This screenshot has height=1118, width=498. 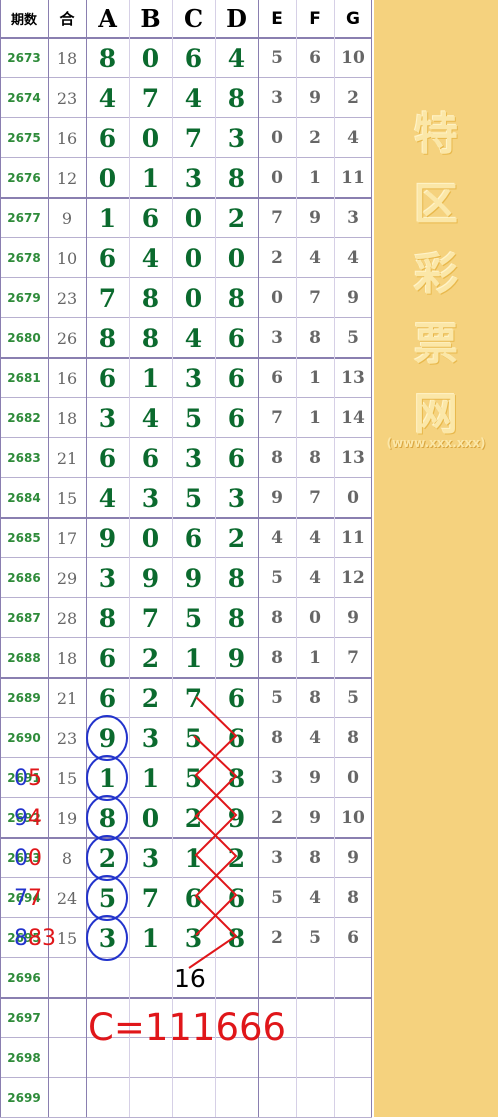 I want to click on annotation-overlay, so click(x=162, y=832).